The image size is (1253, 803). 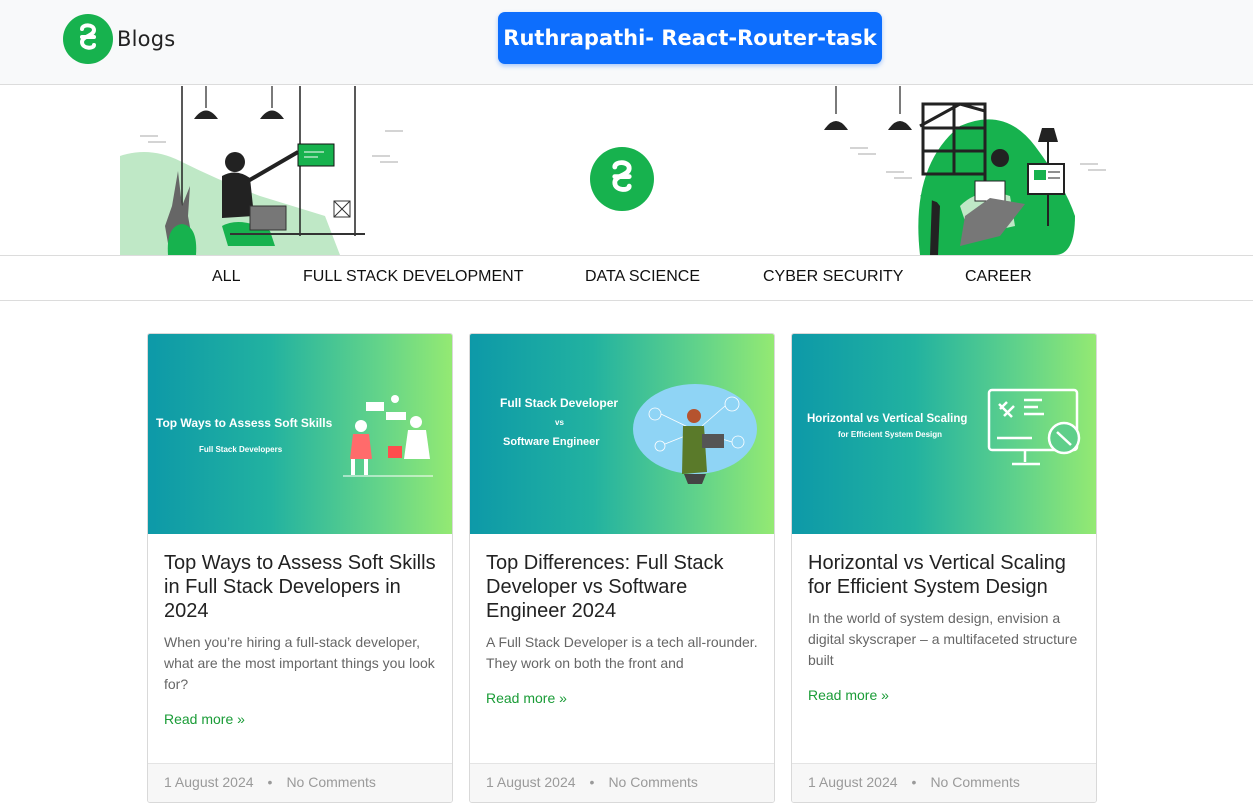 I want to click on brand-link: Blogs, so click(x=119, y=39).